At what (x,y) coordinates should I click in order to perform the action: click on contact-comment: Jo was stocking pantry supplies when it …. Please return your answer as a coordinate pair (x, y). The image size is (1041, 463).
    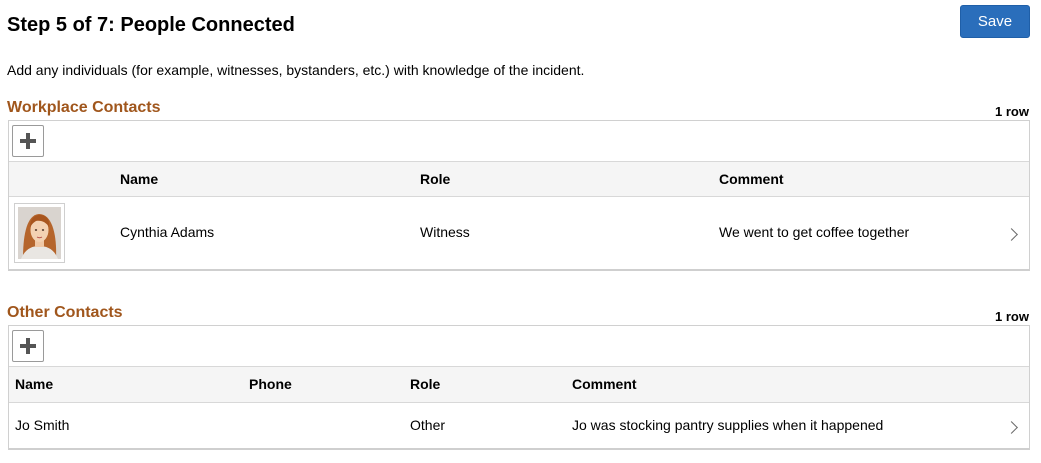
    Looking at the image, I should click on (728, 425).